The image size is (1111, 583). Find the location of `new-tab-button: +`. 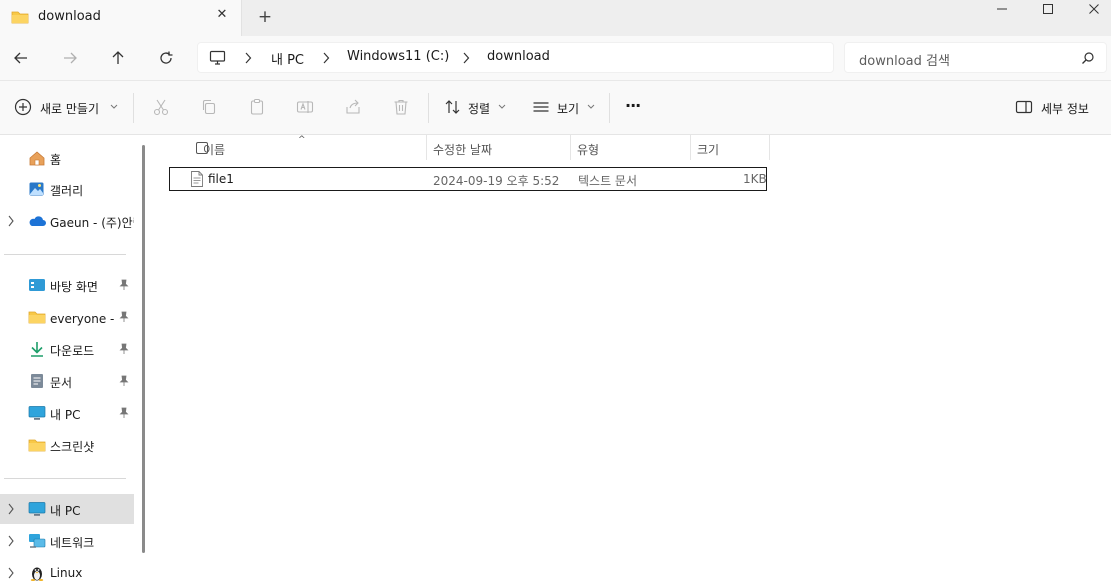

new-tab-button: + is located at coordinates (265, 17).